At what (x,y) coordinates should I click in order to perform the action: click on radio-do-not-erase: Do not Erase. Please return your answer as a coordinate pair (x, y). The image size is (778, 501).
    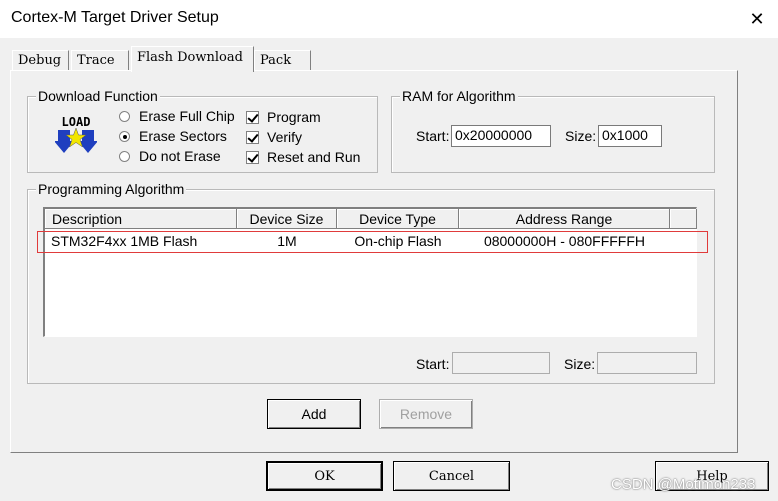
    Looking at the image, I should click on (170, 156).